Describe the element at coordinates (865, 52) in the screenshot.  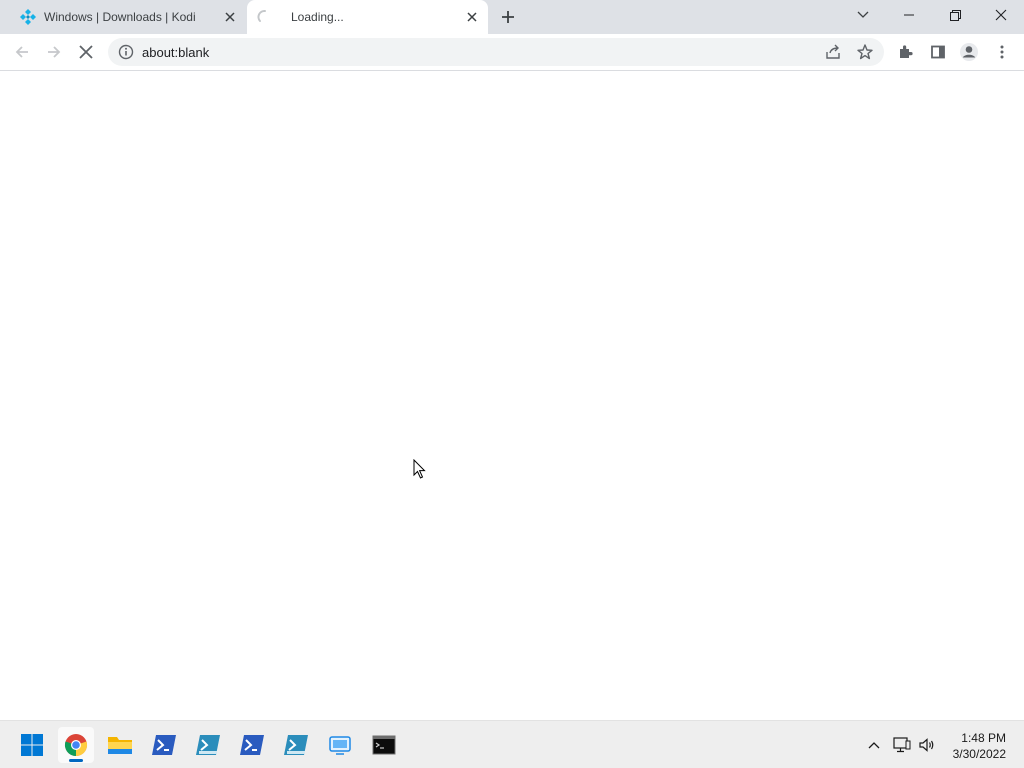
I see `star-icon` at that location.